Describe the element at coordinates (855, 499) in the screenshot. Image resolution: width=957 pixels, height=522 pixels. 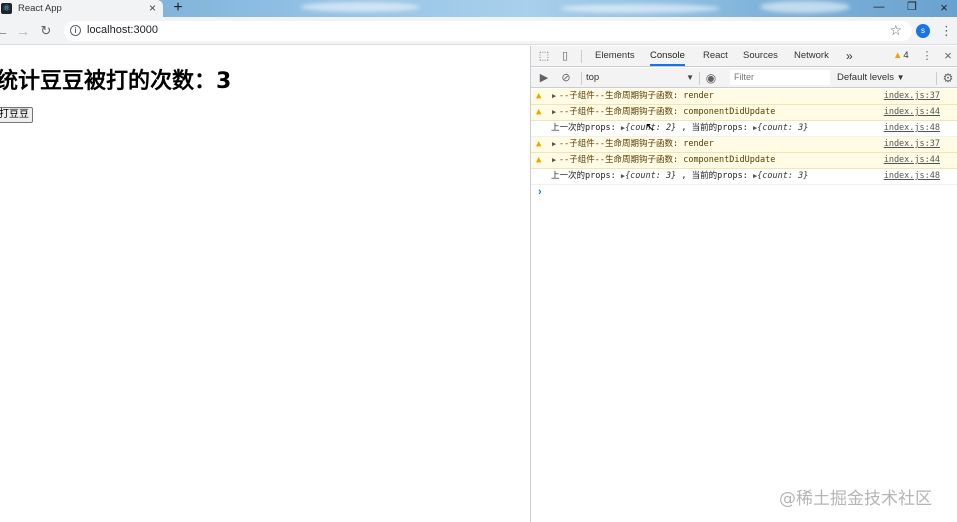
I see `watermark: @稀土掘金技术社区` at that location.